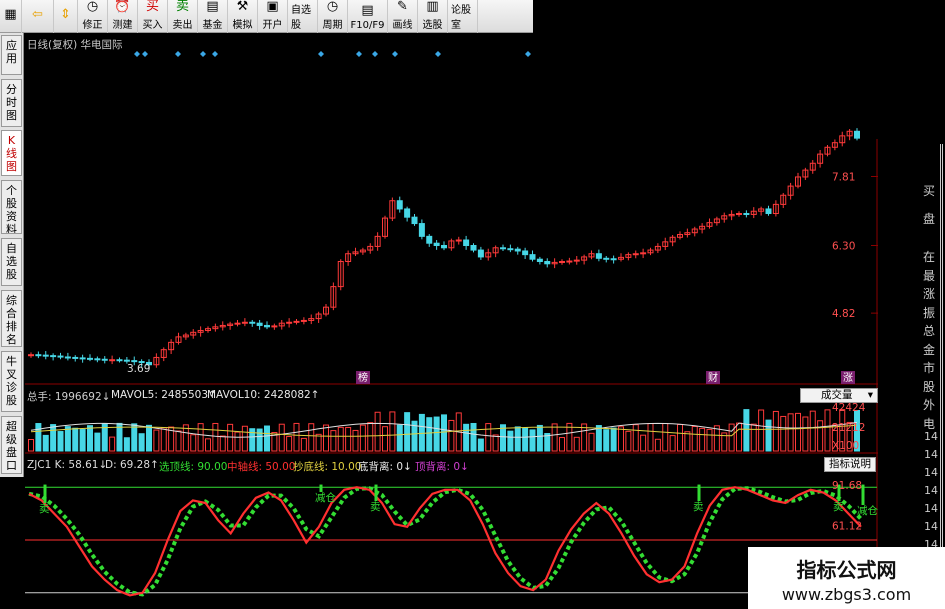 The height and width of the screenshot is (609, 945). I want to click on sidebar-item-1: 分时图, so click(11, 103).